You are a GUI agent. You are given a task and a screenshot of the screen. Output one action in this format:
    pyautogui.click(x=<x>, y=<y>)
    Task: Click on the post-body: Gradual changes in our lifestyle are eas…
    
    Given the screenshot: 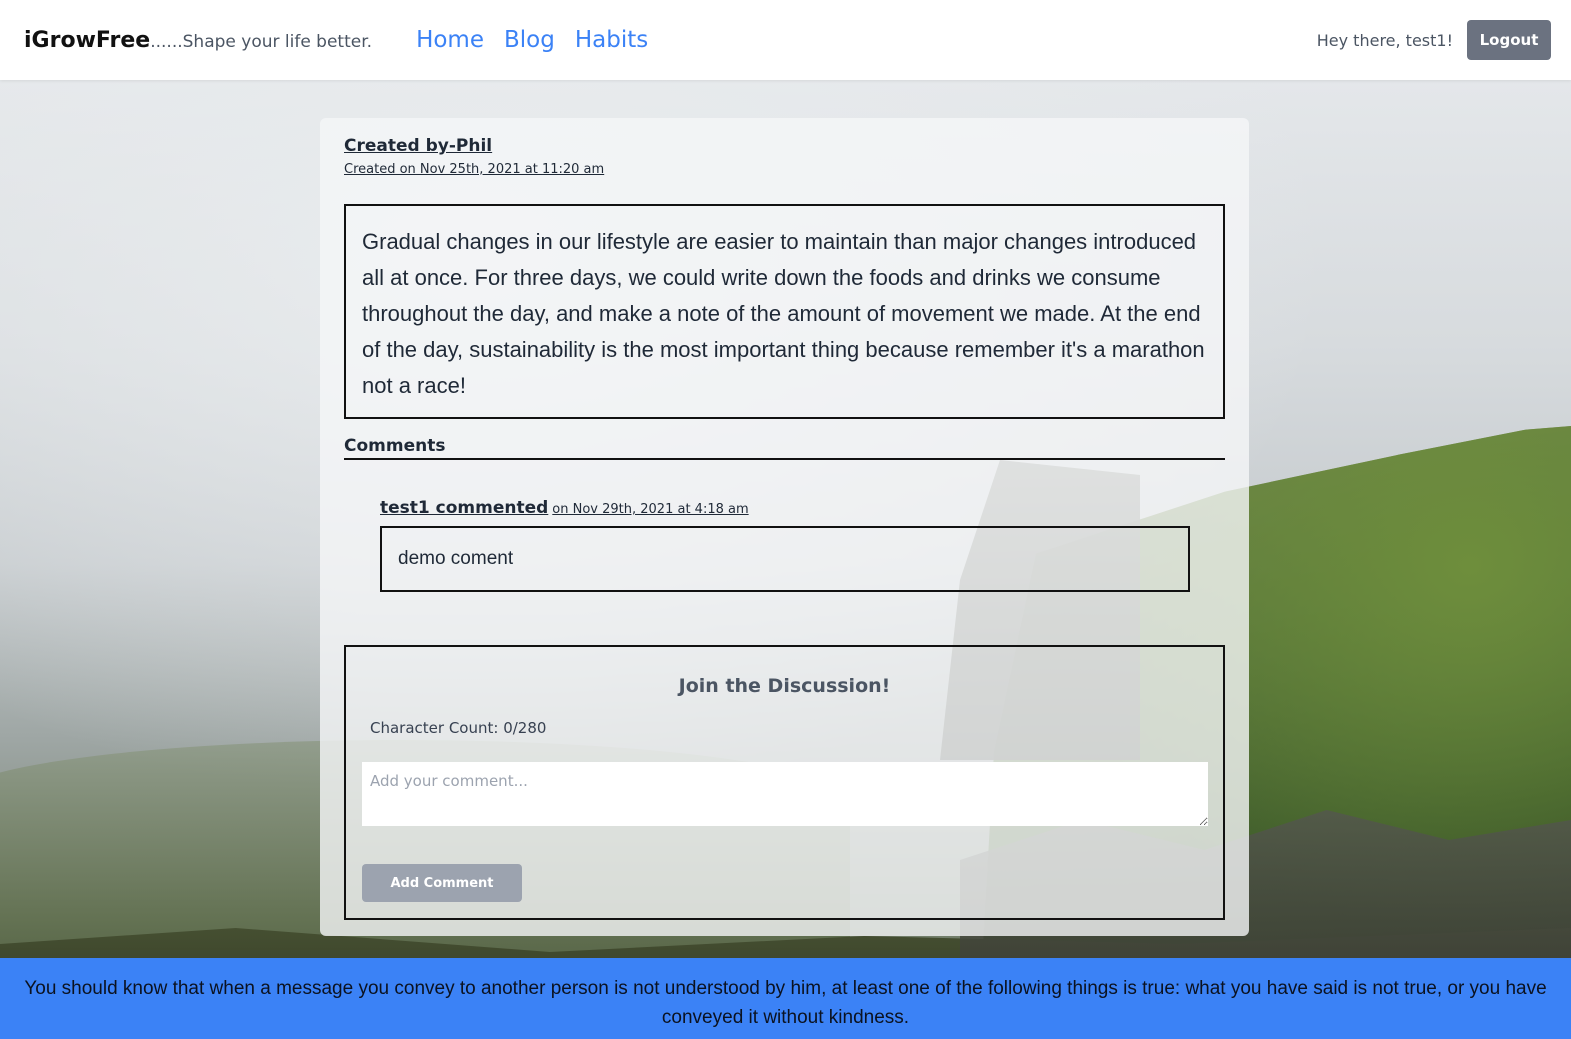 What is the action you would take?
    pyautogui.click(x=784, y=311)
    